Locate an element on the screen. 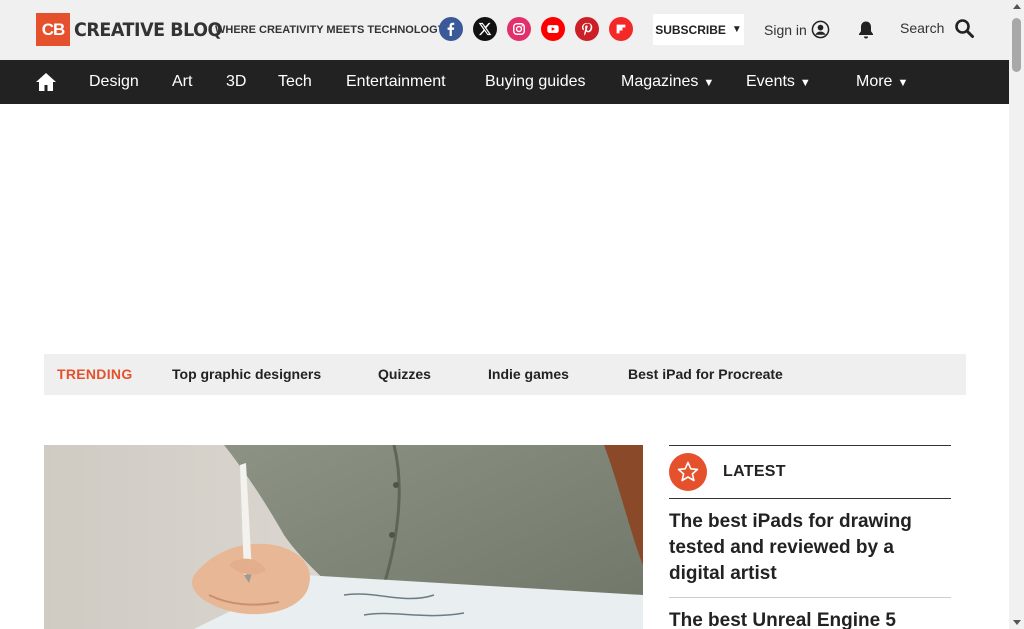 The image size is (1024, 629). latest-header: LATEST is located at coordinates (810, 472).